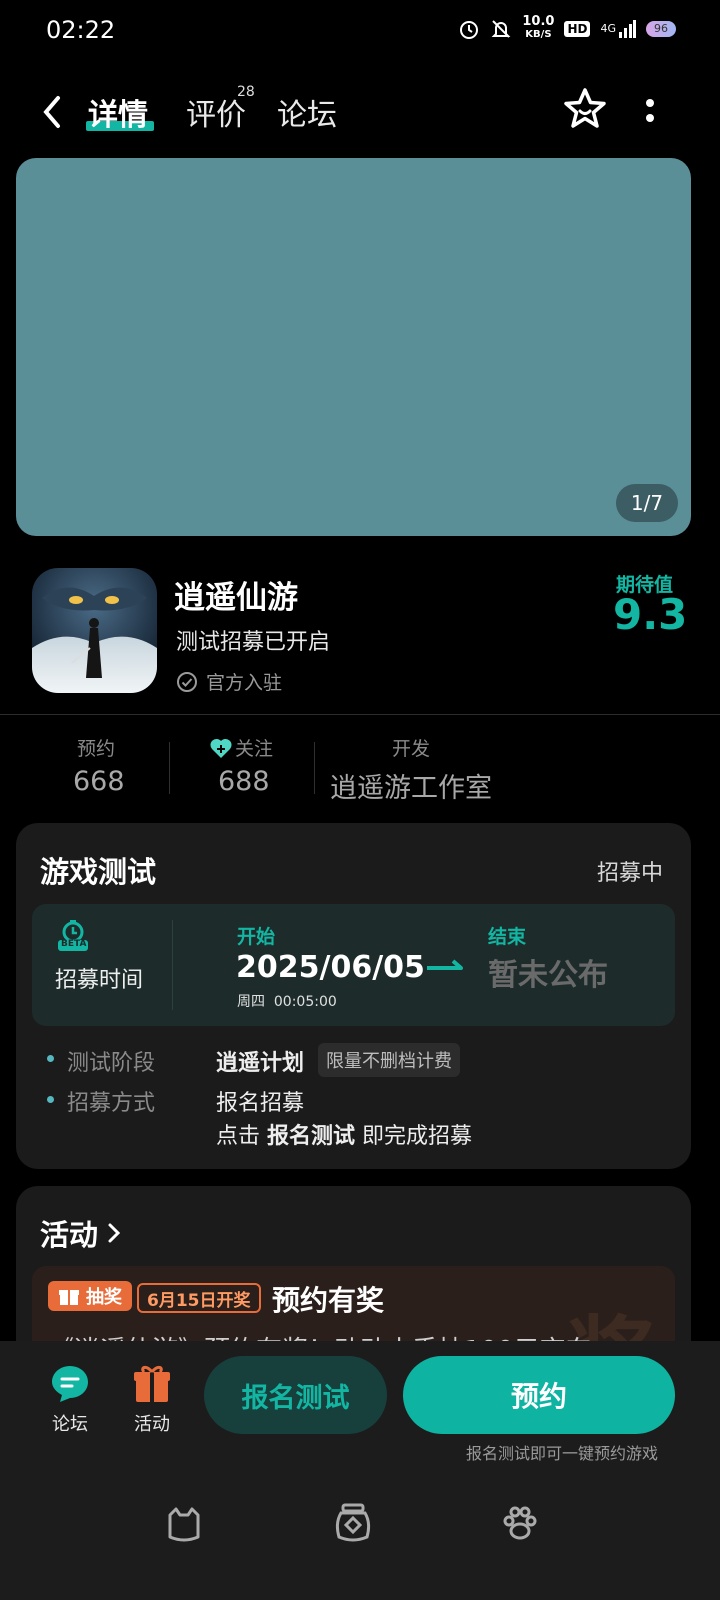 The width and height of the screenshot is (720, 1600). Describe the element at coordinates (287, 1002) in the screenshot. I see `start-time: 周四 00:05:00` at that location.